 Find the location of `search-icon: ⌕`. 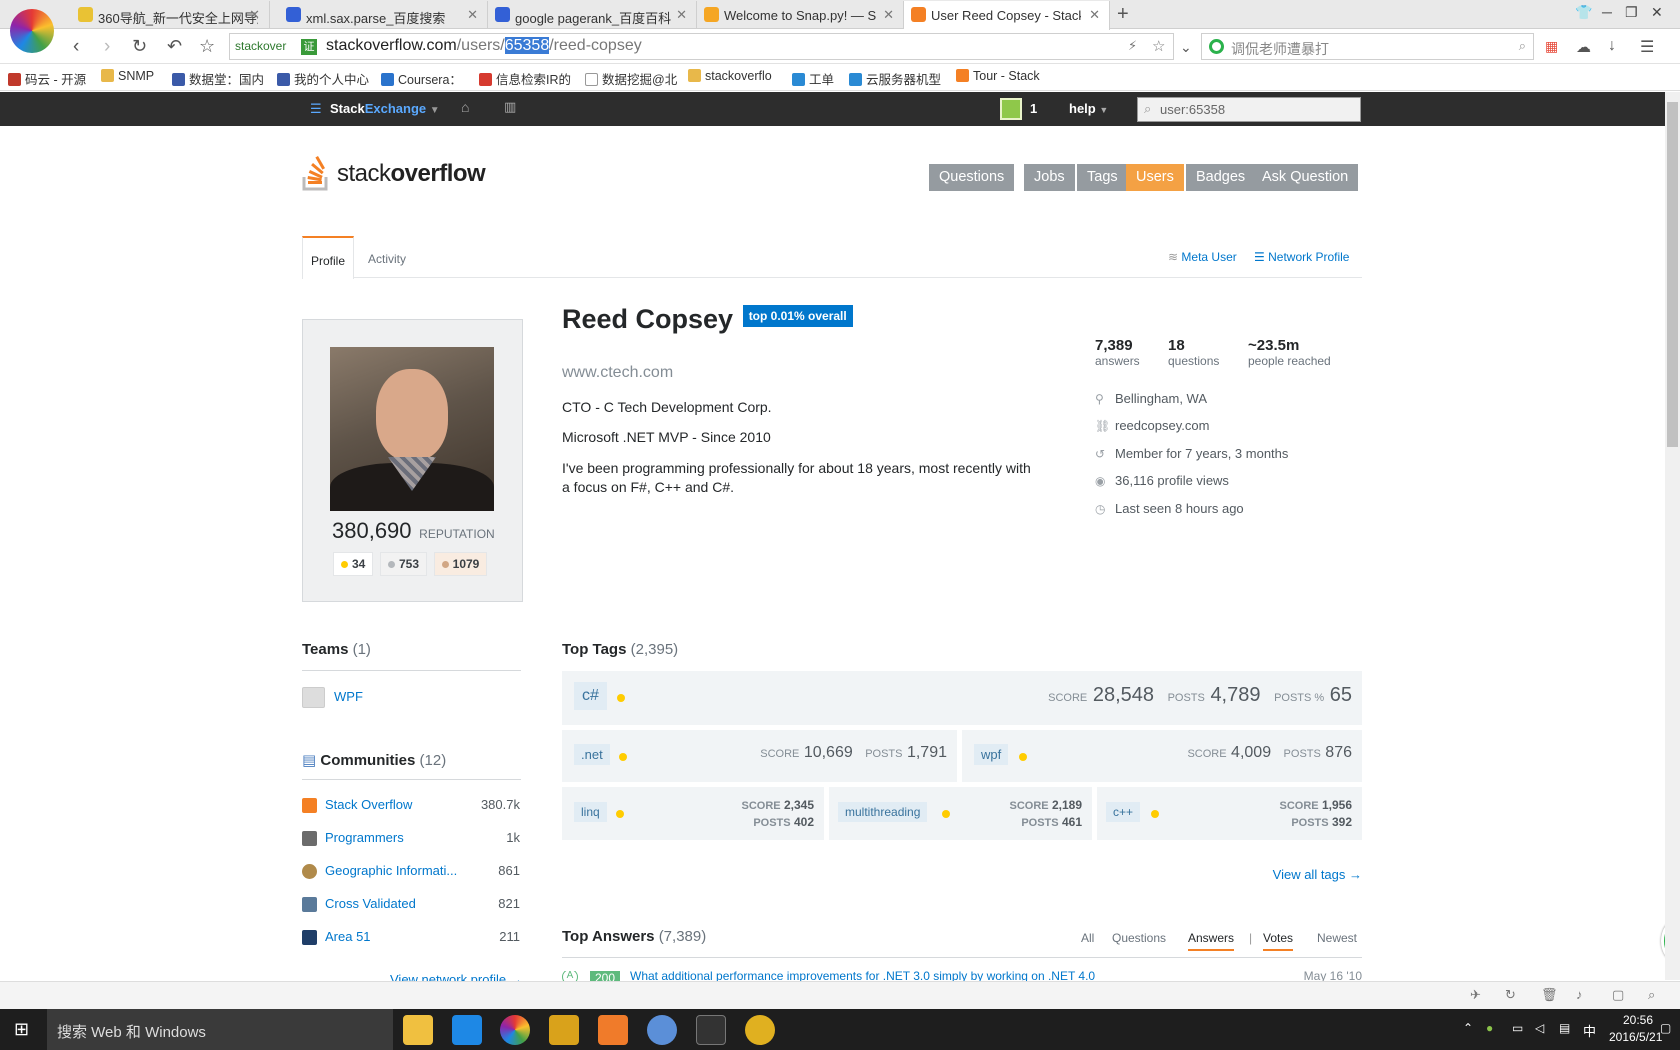

search-icon: ⌕ is located at coordinates (1522, 46).